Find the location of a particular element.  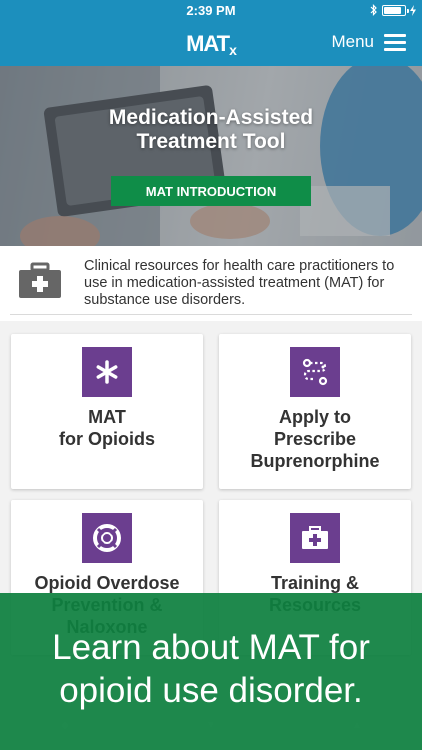

logo-main: MAT is located at coordinates (208, 43).